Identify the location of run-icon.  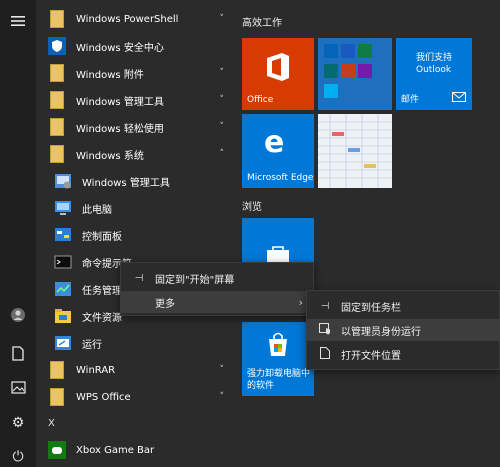
(63, 343).